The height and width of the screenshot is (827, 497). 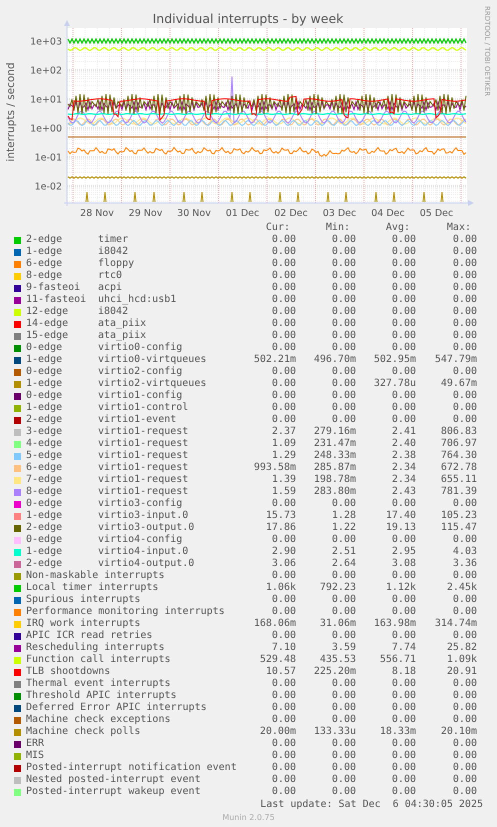 What do you see at coordinates (277, 660) in the screenshot?
I see `legend-value: 529.48` at bounding box center [277, 660].